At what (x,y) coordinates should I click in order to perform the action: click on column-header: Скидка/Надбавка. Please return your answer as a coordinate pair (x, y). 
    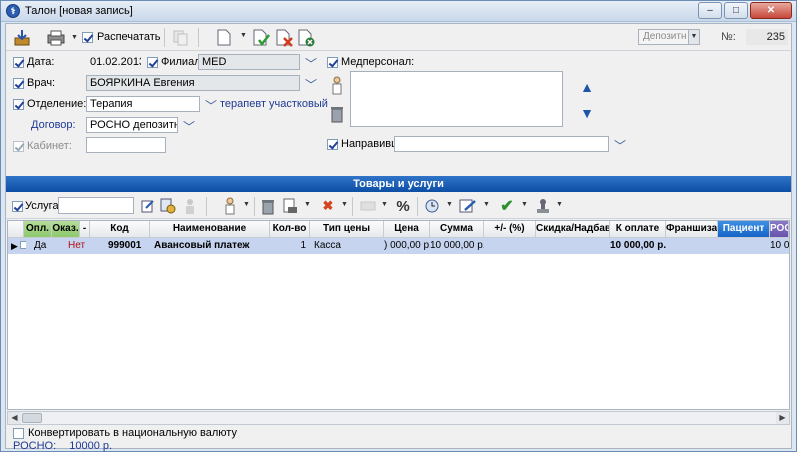
    Looking at the image, I should click on (573, 229).